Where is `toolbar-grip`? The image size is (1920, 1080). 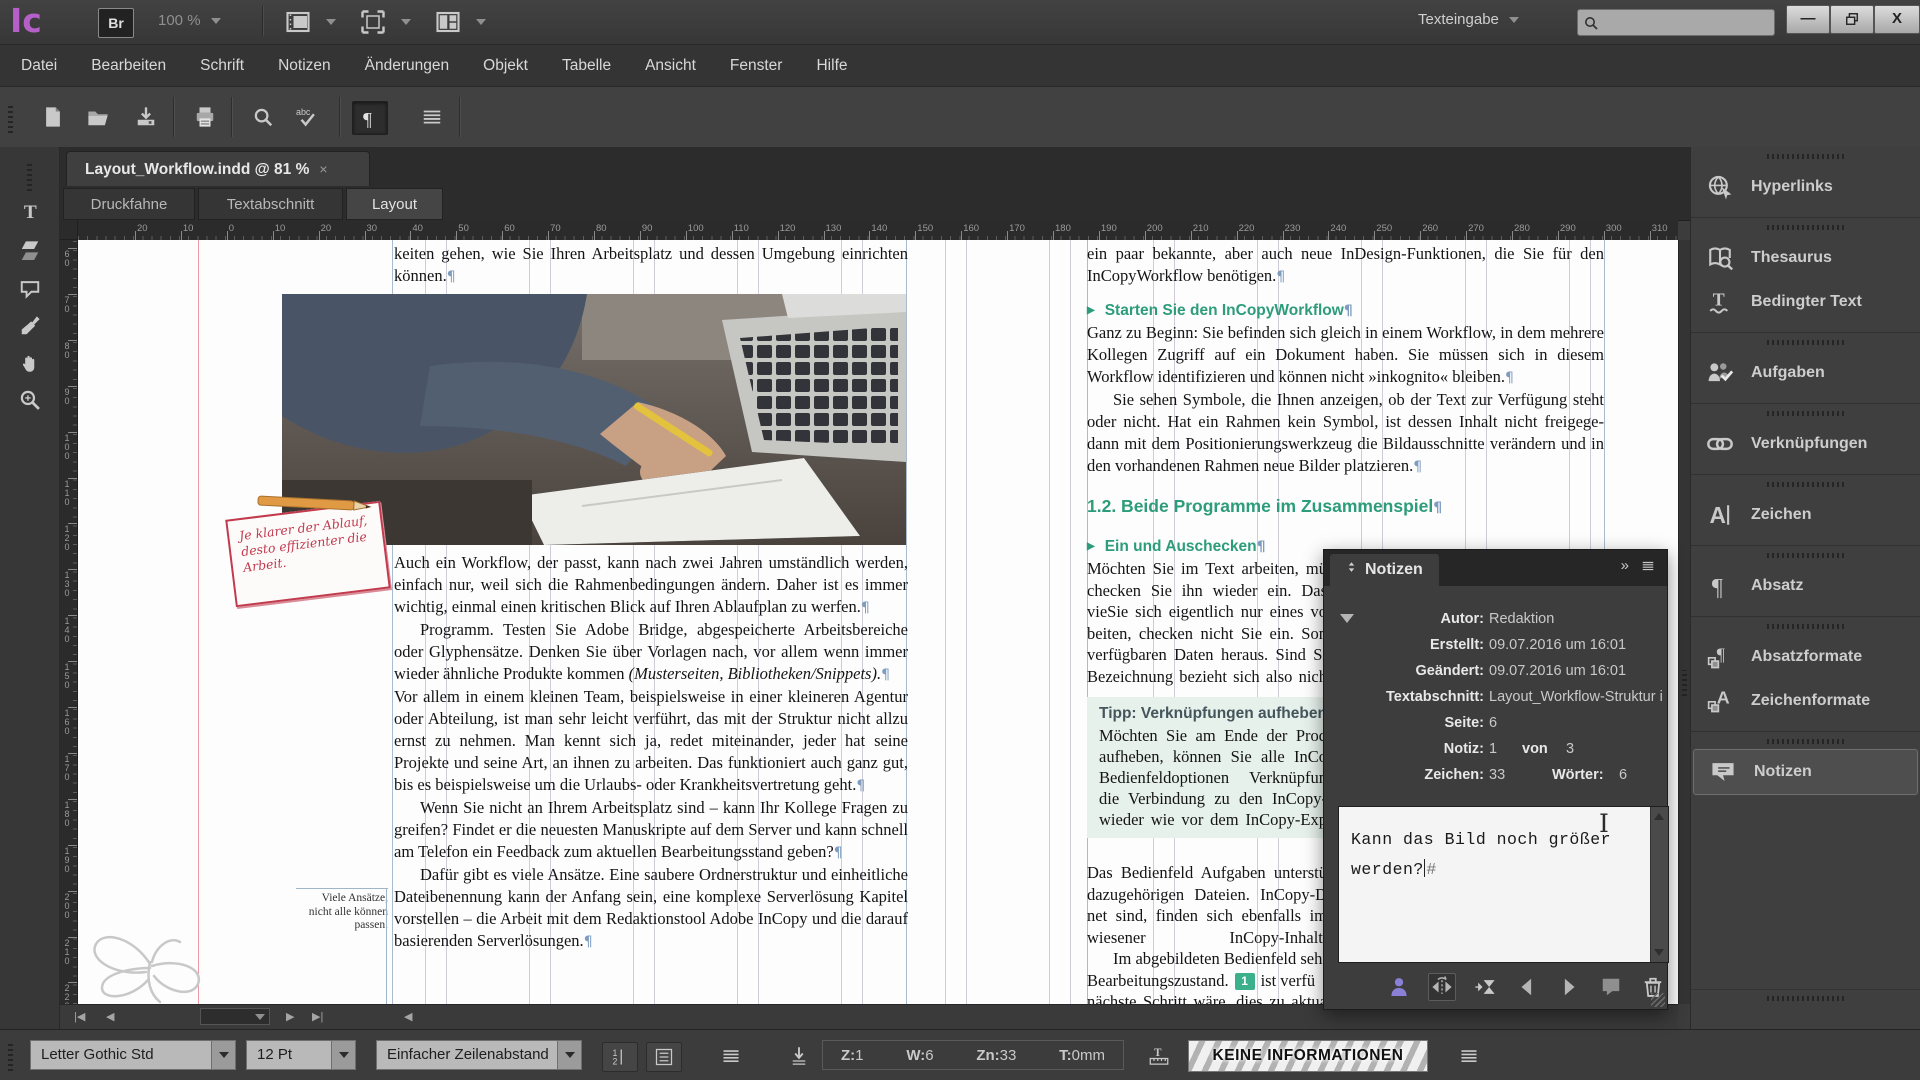
toolbar-grip is located at coordinates (10, 118).